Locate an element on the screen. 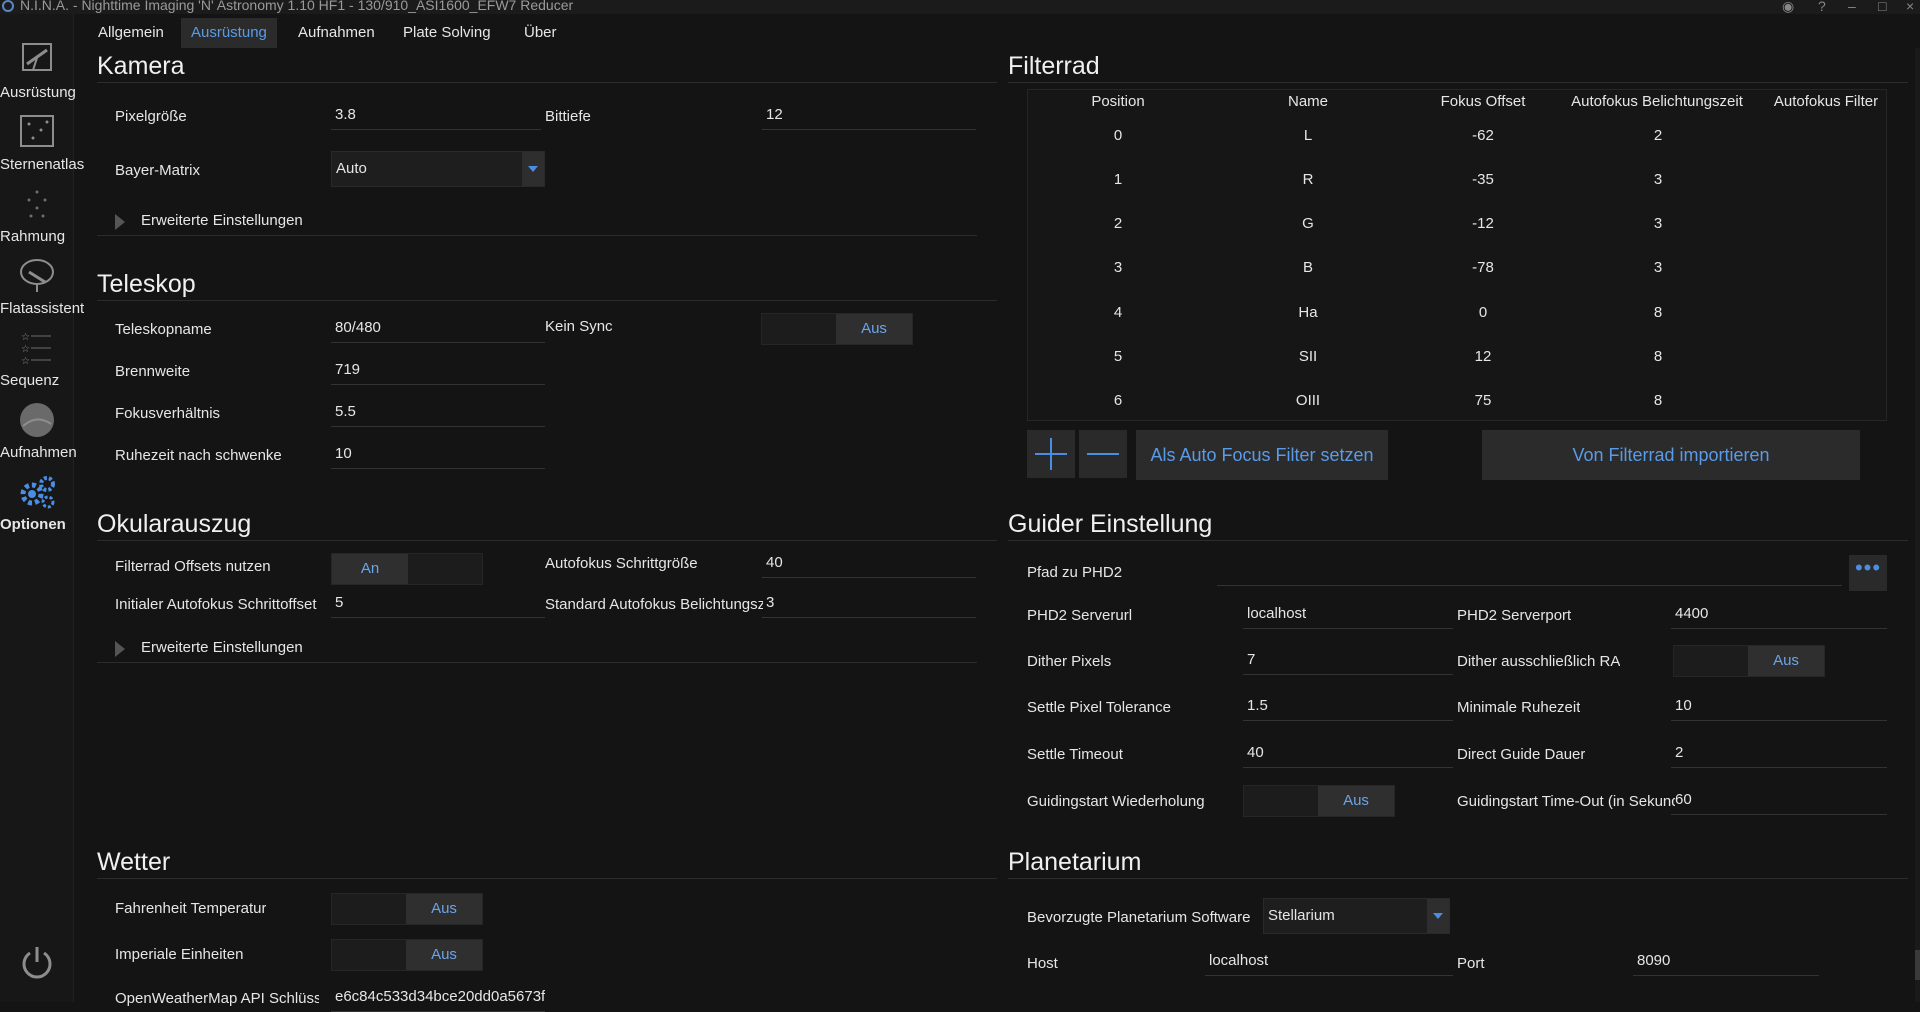  star-map-icon is located at coordinates (37, 131).